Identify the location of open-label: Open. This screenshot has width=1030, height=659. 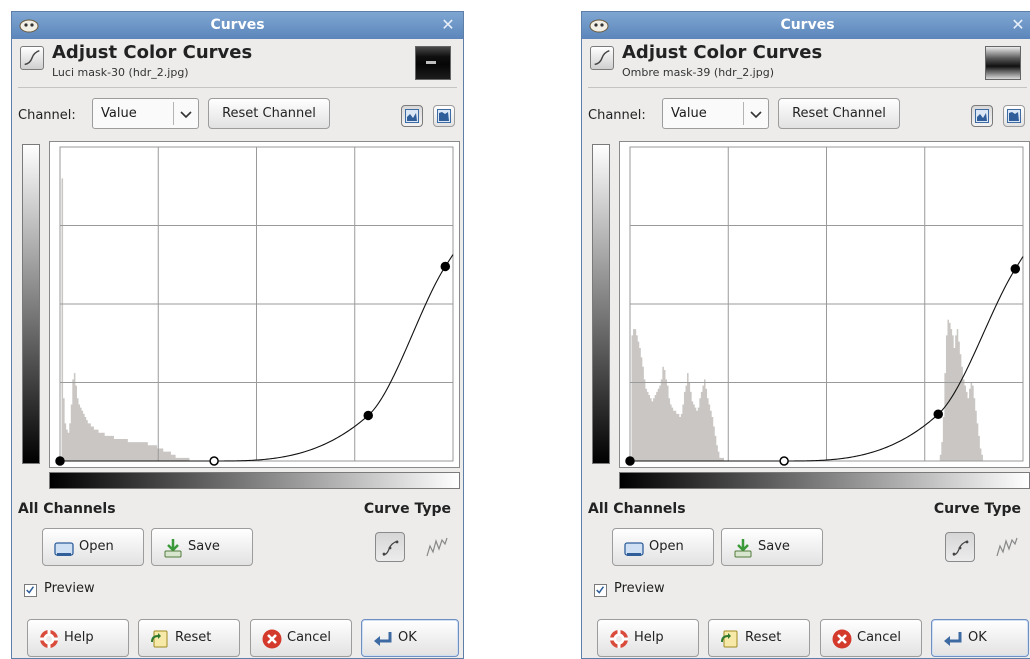
(96, 546).